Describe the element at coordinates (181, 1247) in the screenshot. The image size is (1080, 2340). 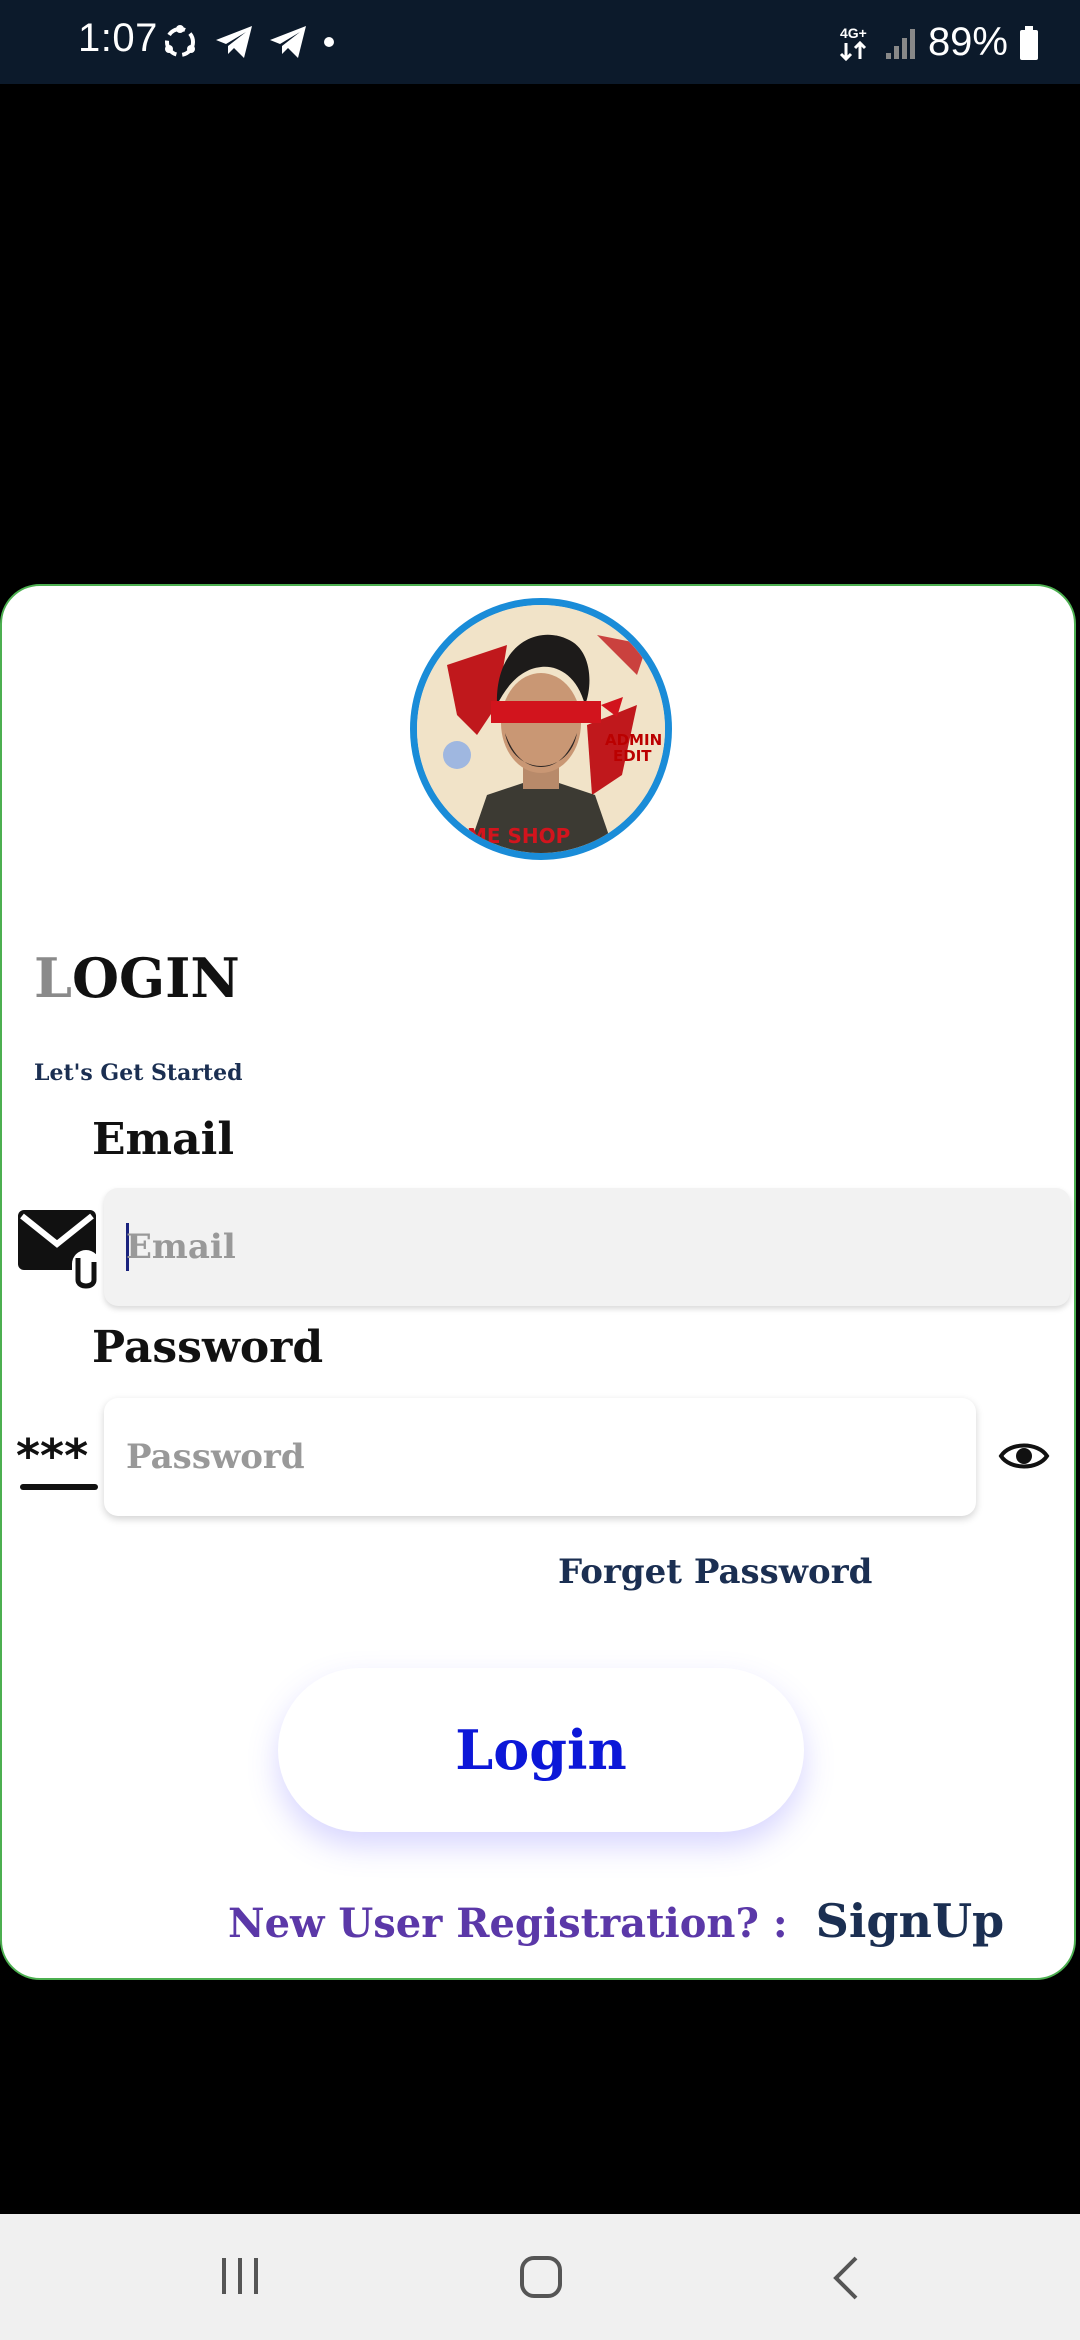
I see `email-placeholder: Email` at that location.